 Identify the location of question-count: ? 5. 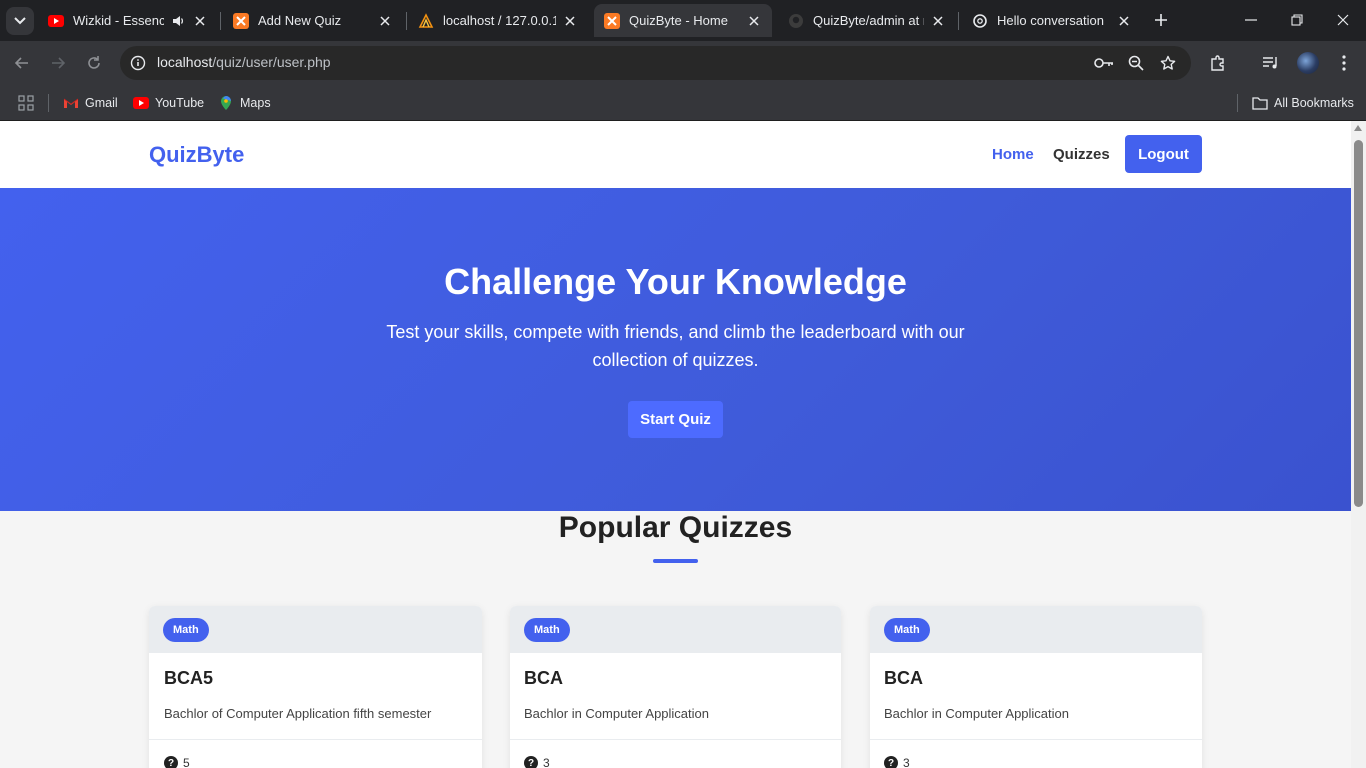
(177, 762).